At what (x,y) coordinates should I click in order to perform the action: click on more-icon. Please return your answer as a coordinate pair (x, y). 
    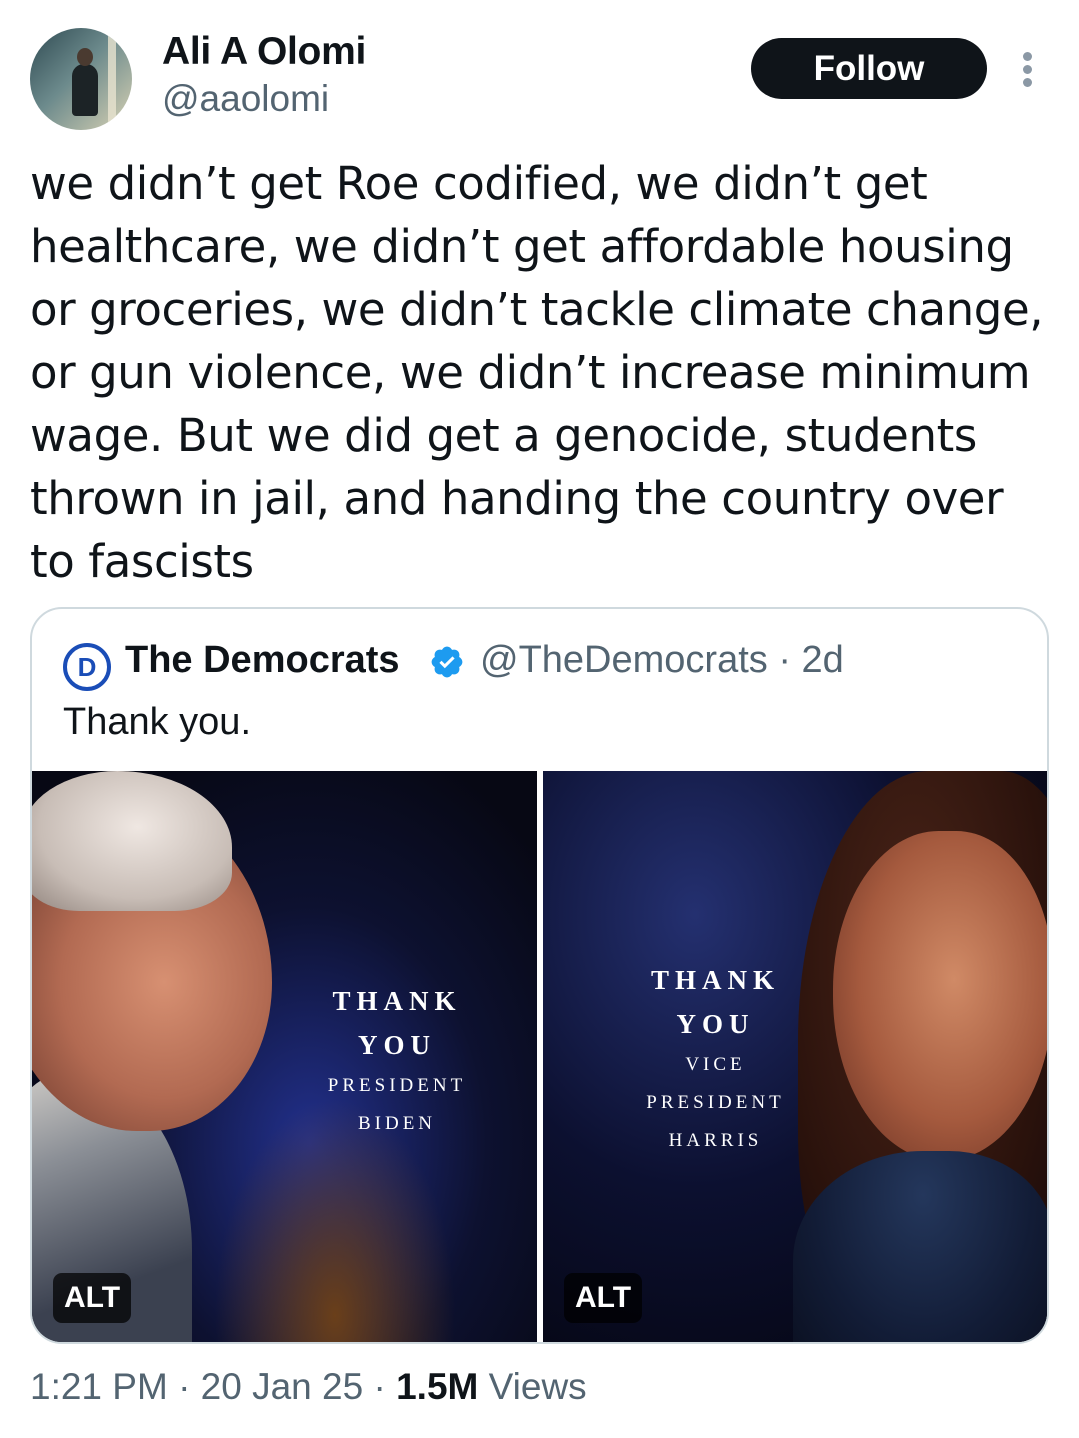
    Looking at the image, I should click on (1028, 70).